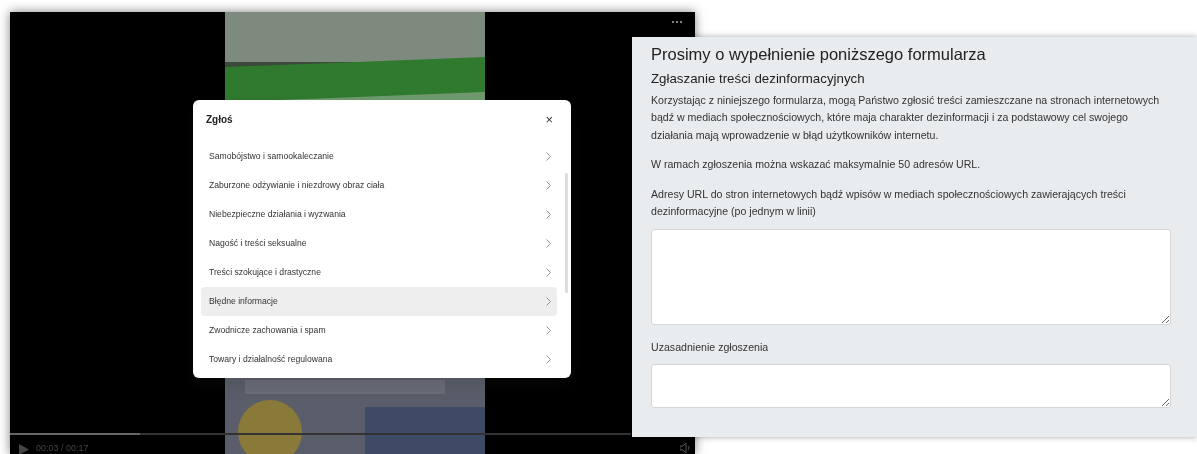  I want to click on time-display: 00:03 / 00:17, so click(62, 448).